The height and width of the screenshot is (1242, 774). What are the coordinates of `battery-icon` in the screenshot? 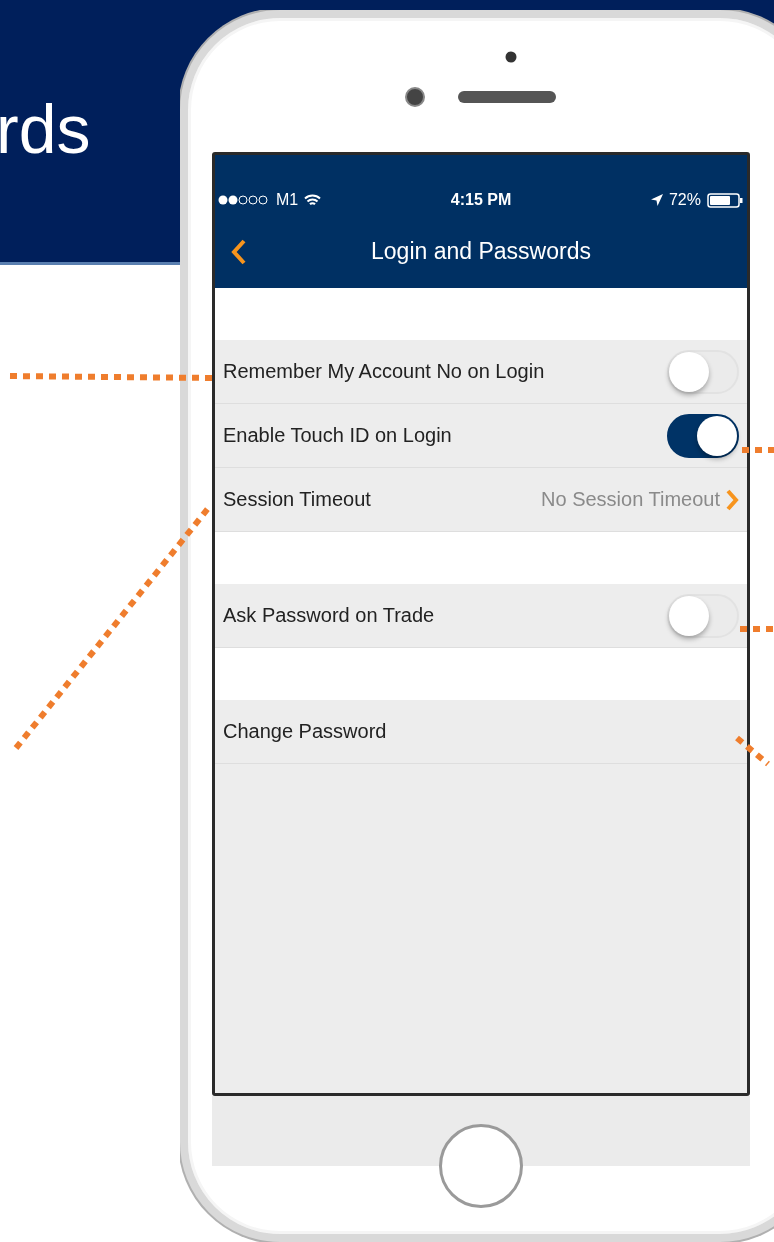 It's located at (725, 200).